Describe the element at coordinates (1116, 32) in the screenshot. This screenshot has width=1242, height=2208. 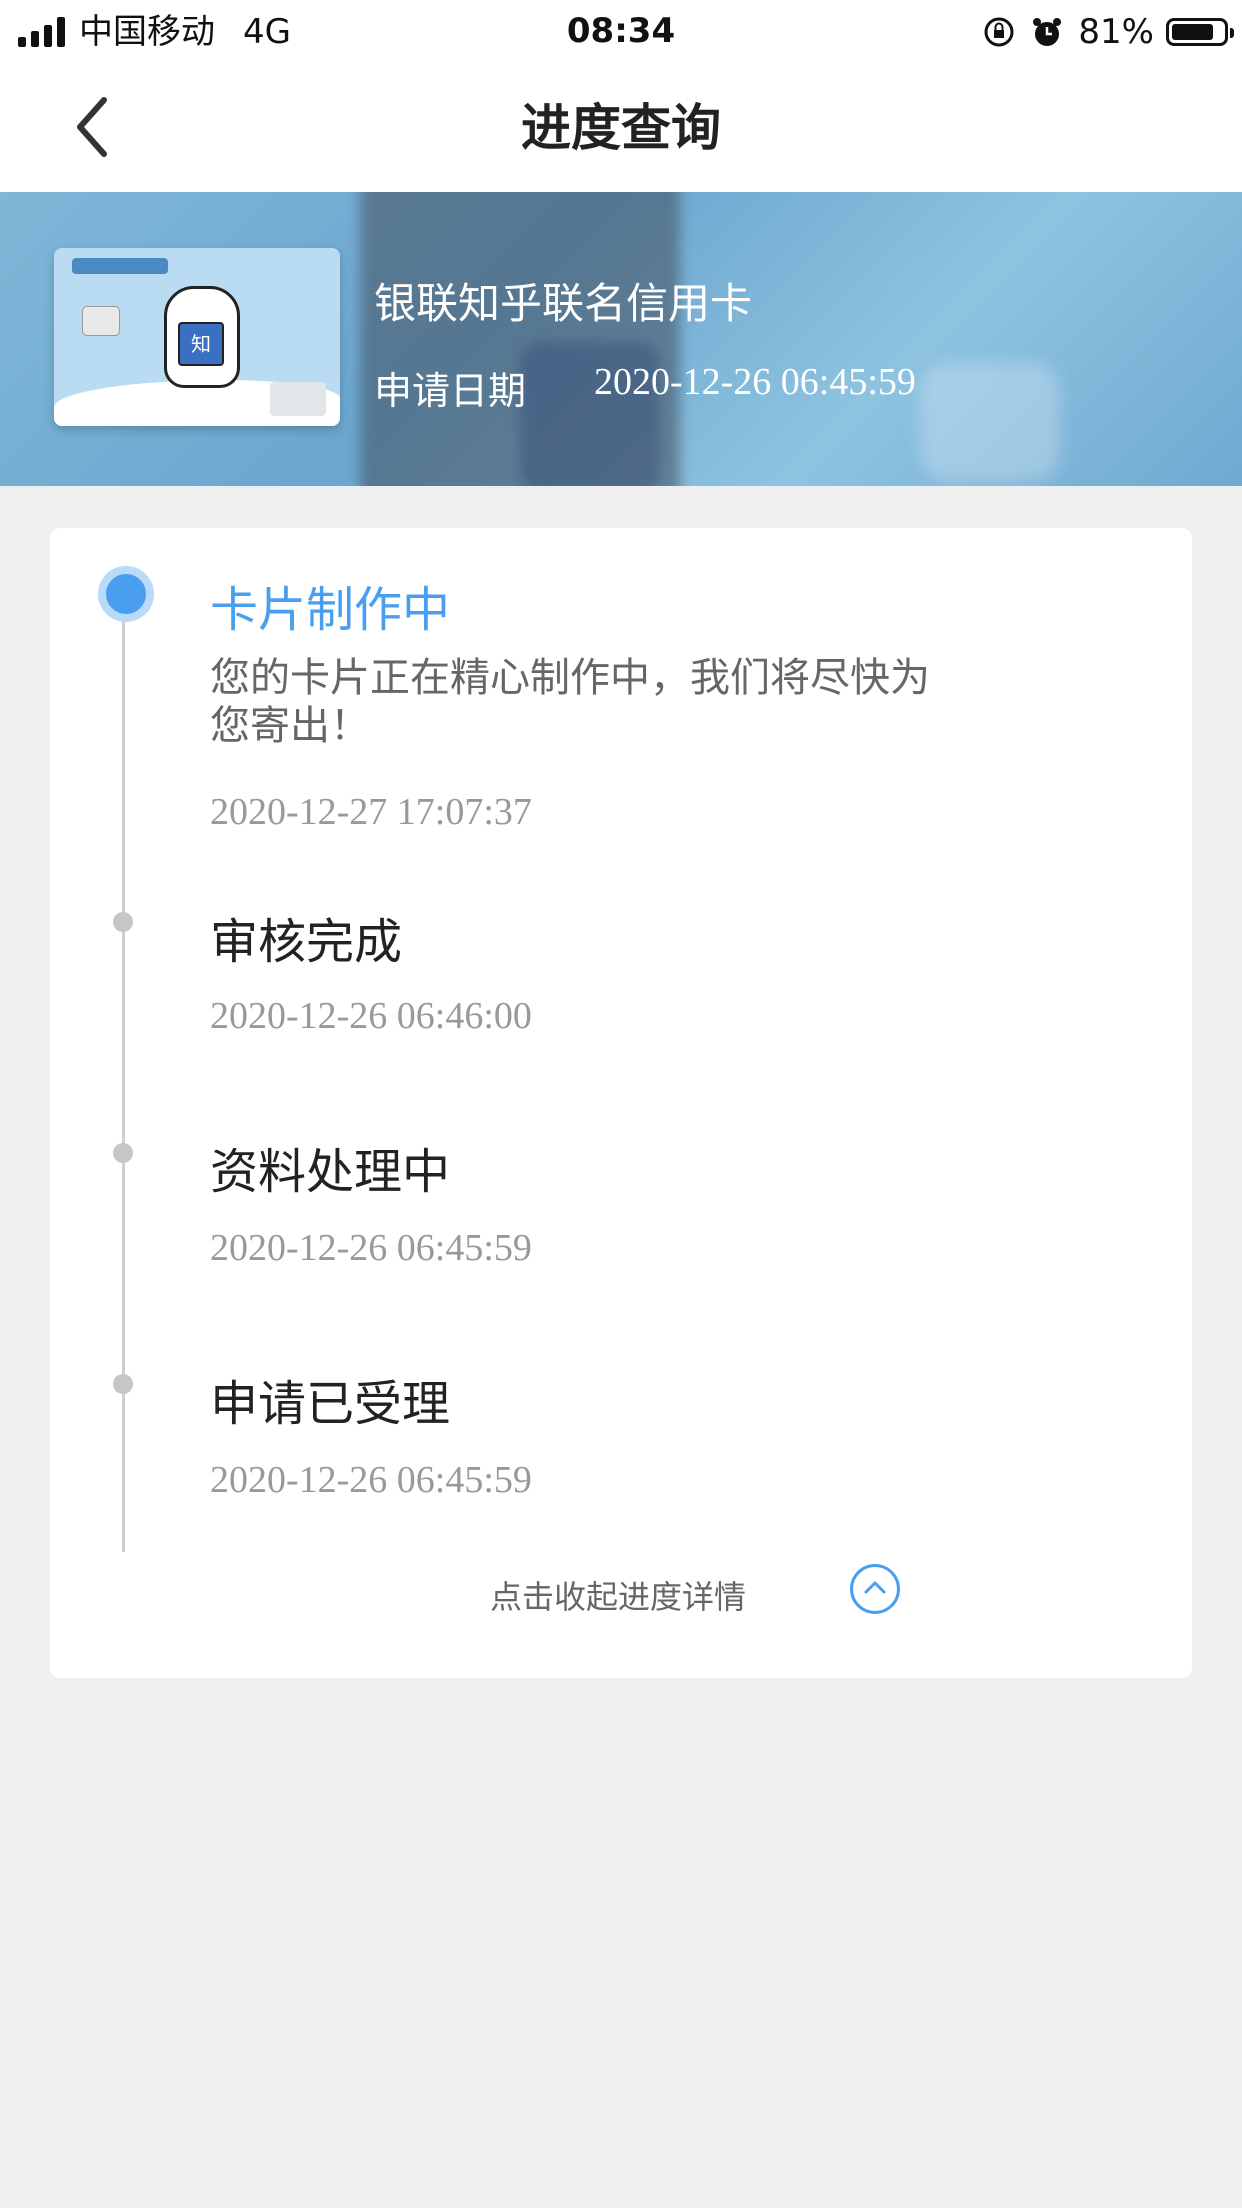
I see `battery-percent: 81%` at that location.